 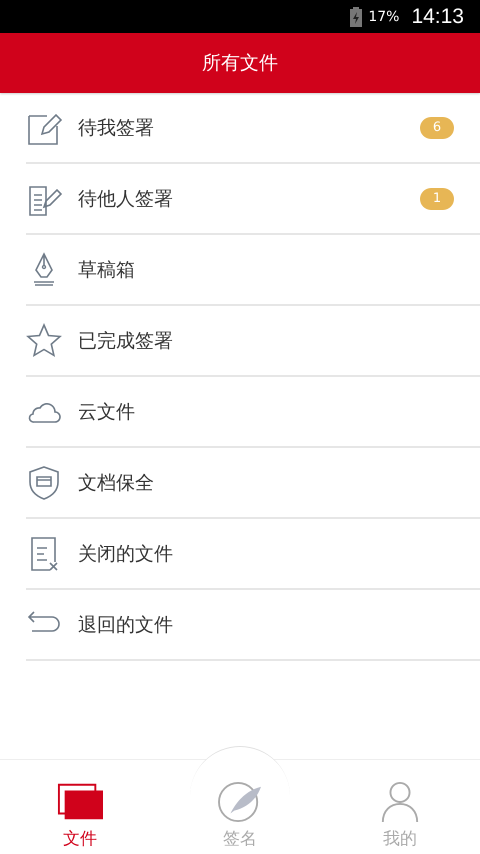 What do you see at coordinates (116, 483) in the screenshot?
I see `folder-label: 文档保全` at bounding box center [116, 483].